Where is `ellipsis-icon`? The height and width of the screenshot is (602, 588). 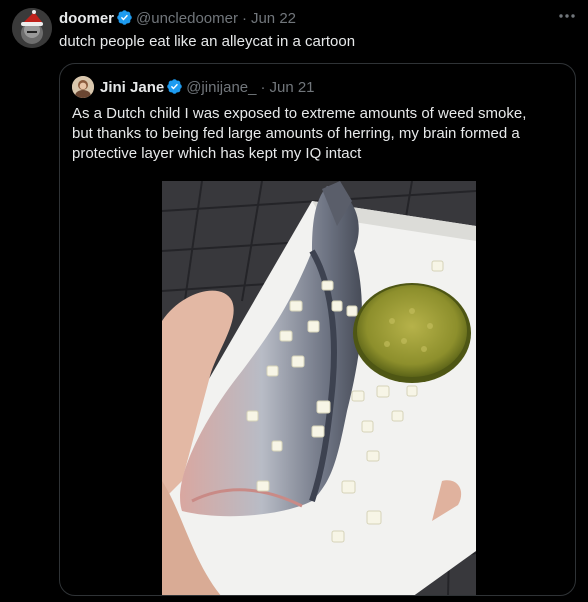 ellipsis-icon is located at coordinates (567, 16).